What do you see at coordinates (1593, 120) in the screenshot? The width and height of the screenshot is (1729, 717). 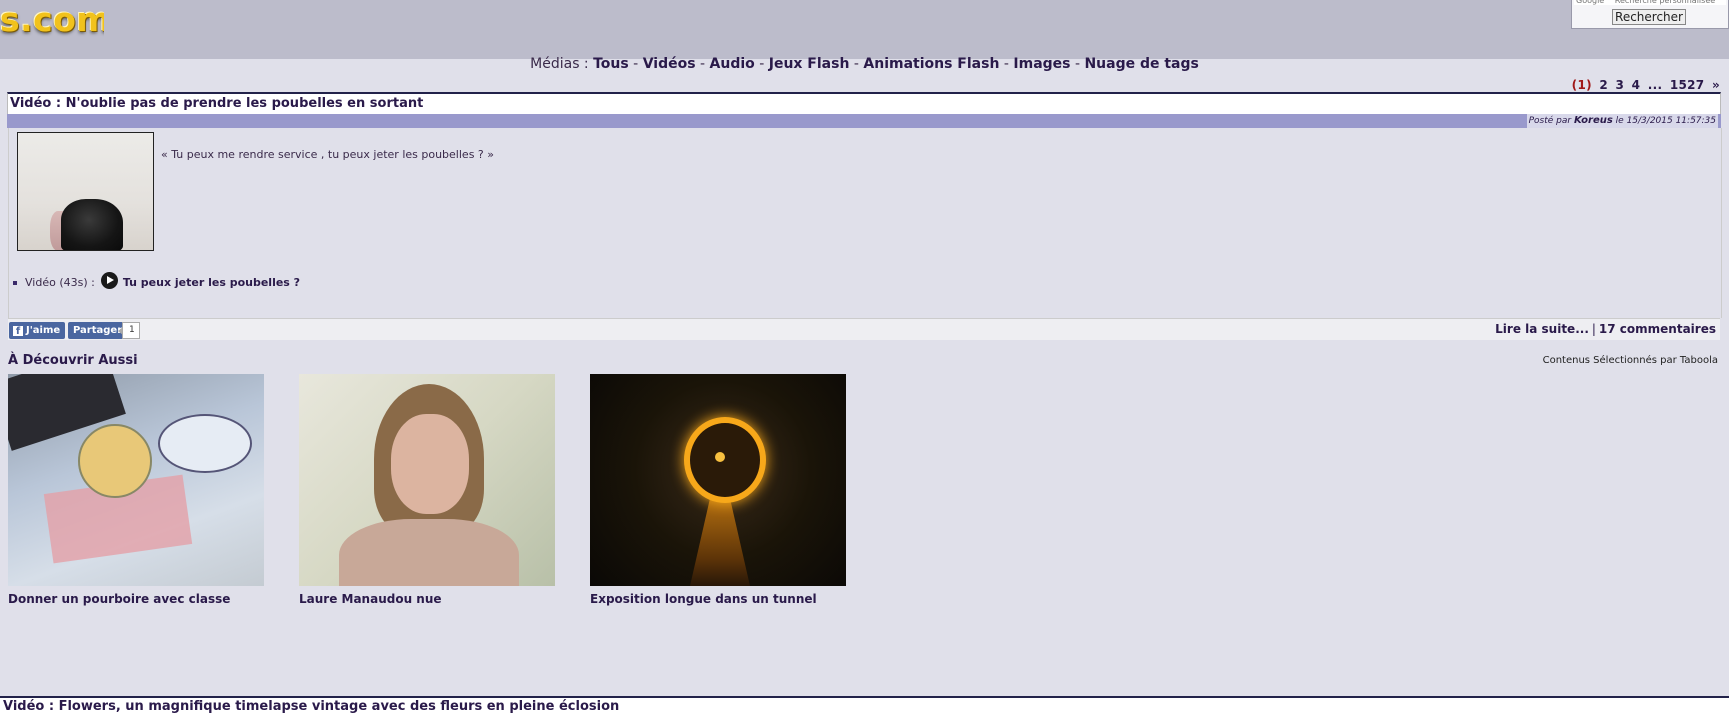 I see `author-link: Koreus` at bounding box center [1593, 120].